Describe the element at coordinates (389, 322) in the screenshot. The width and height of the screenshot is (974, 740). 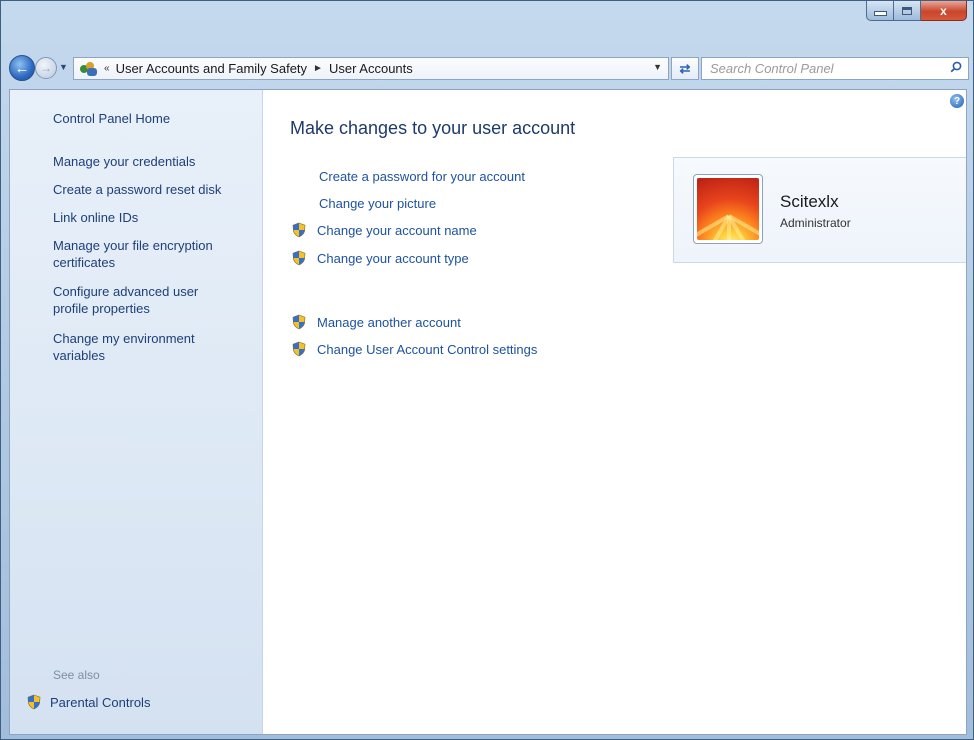
I see `task-label: Manage another account` at that location.